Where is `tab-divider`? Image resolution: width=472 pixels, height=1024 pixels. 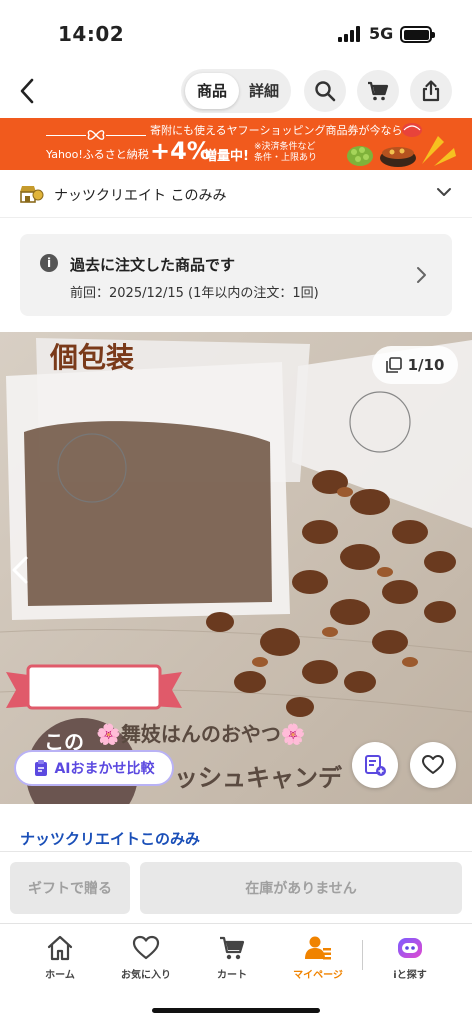
tab-divider is located at coordinates (362, 955).